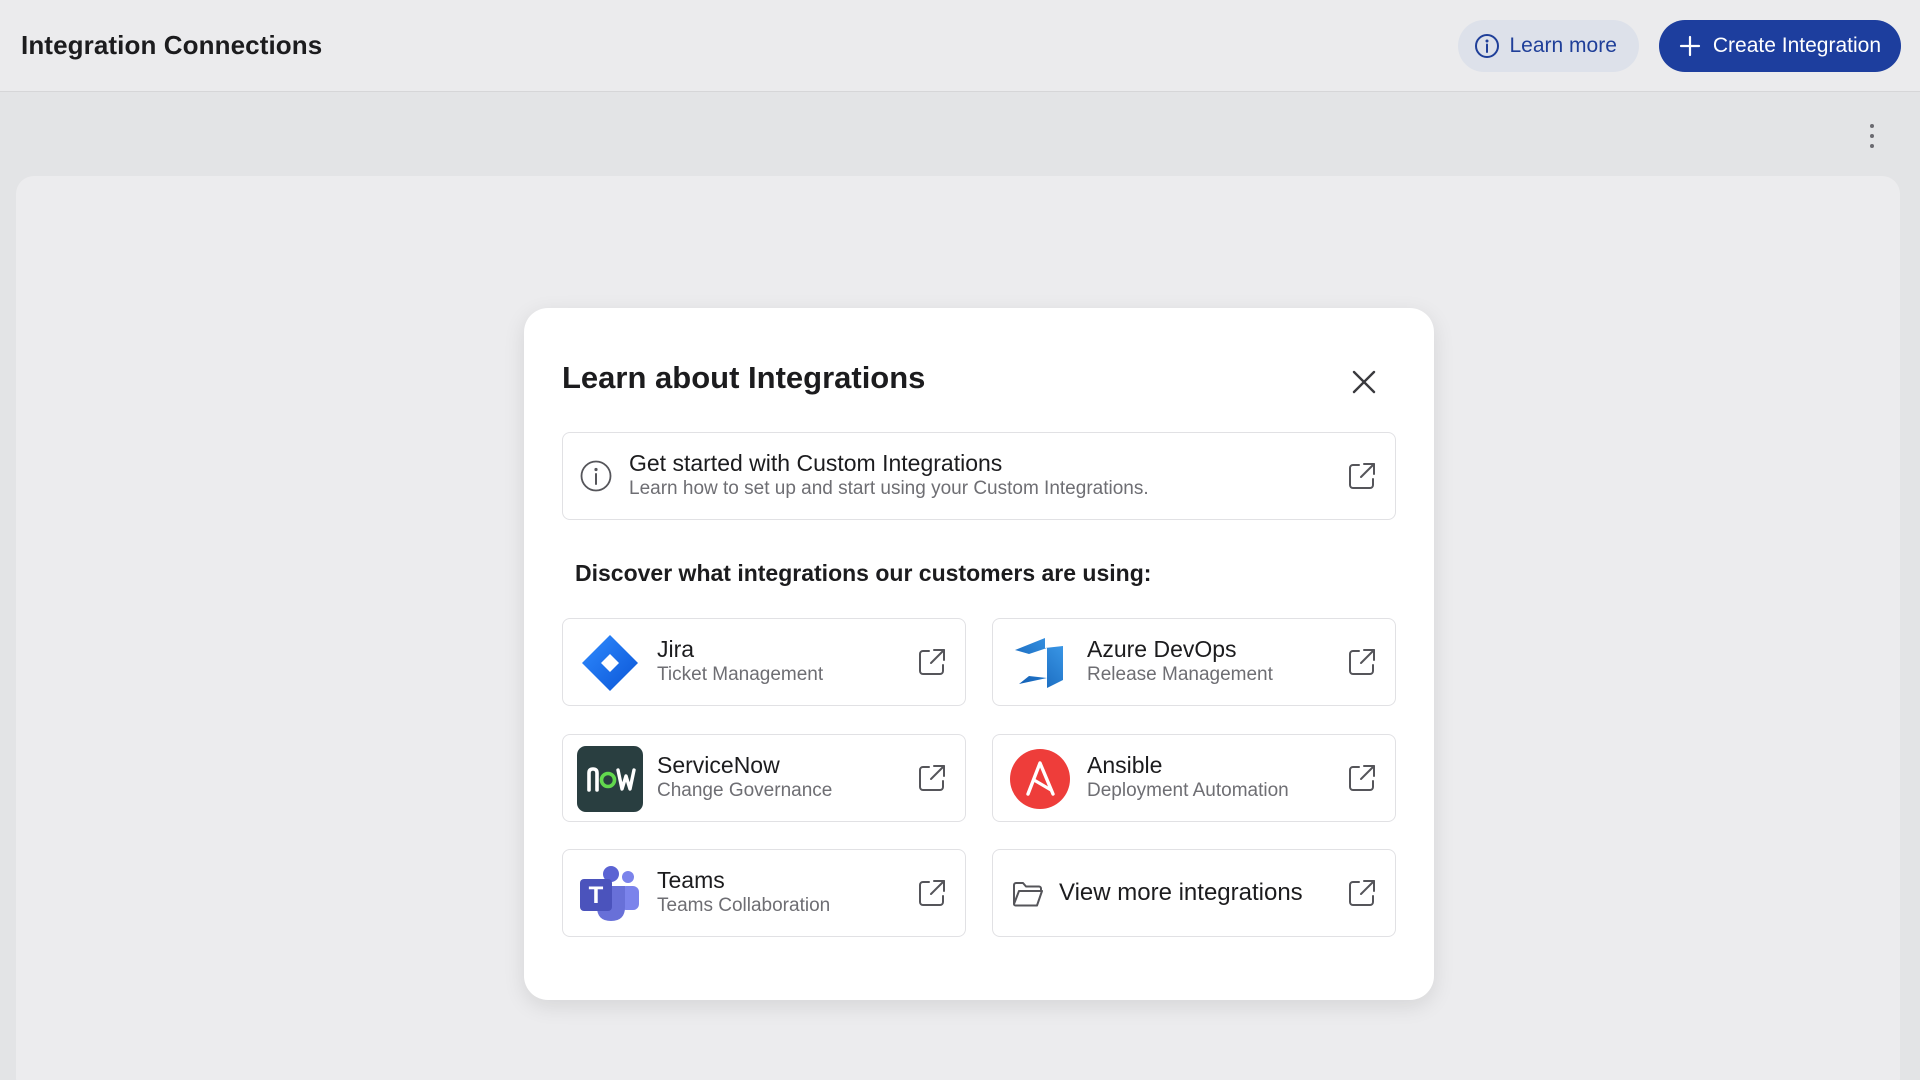 The width and height of the screenshot is (1920, 1080). I want to click on svg-text: T, so click(596, 895).